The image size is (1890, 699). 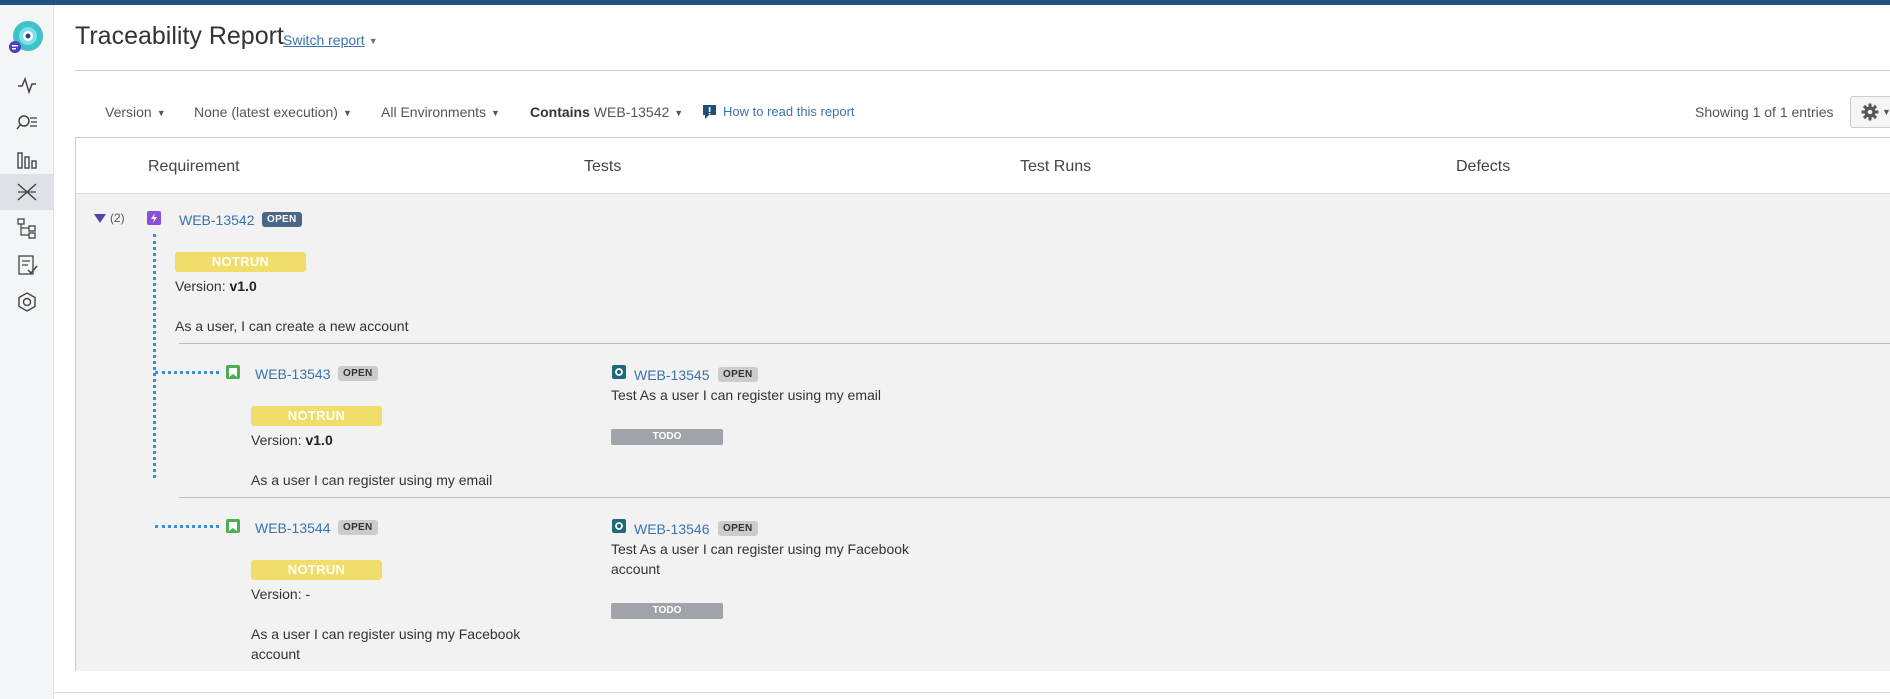 I want to click on child-version: Version: -, so click(x=280, y=594).